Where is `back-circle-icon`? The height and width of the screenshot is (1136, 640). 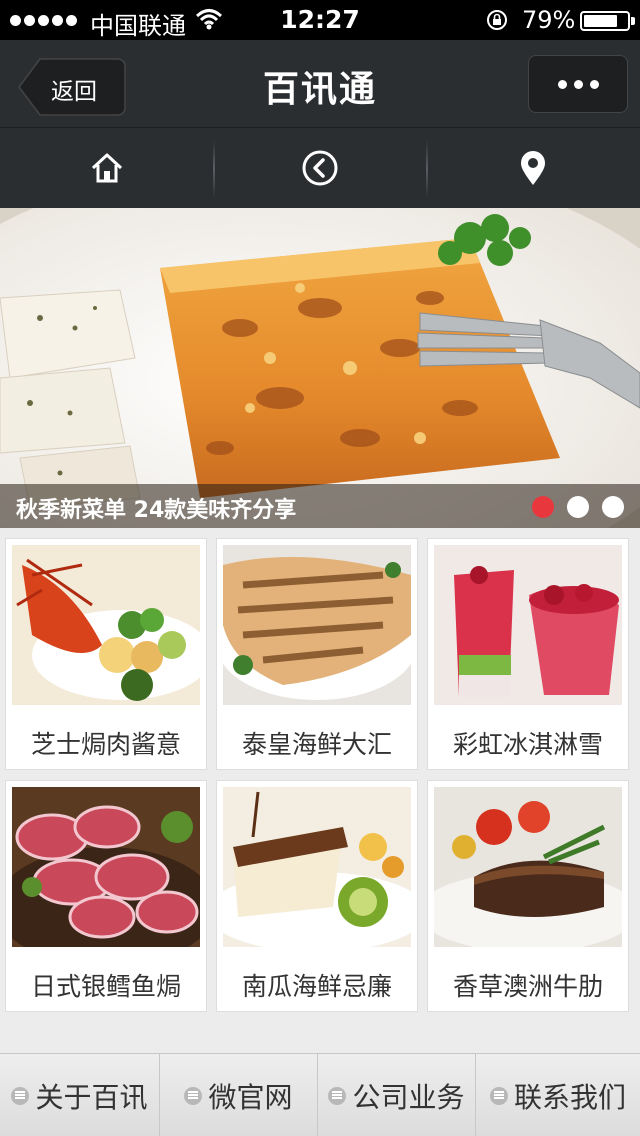
back-circle-icon is located at coordinates (319, 168).